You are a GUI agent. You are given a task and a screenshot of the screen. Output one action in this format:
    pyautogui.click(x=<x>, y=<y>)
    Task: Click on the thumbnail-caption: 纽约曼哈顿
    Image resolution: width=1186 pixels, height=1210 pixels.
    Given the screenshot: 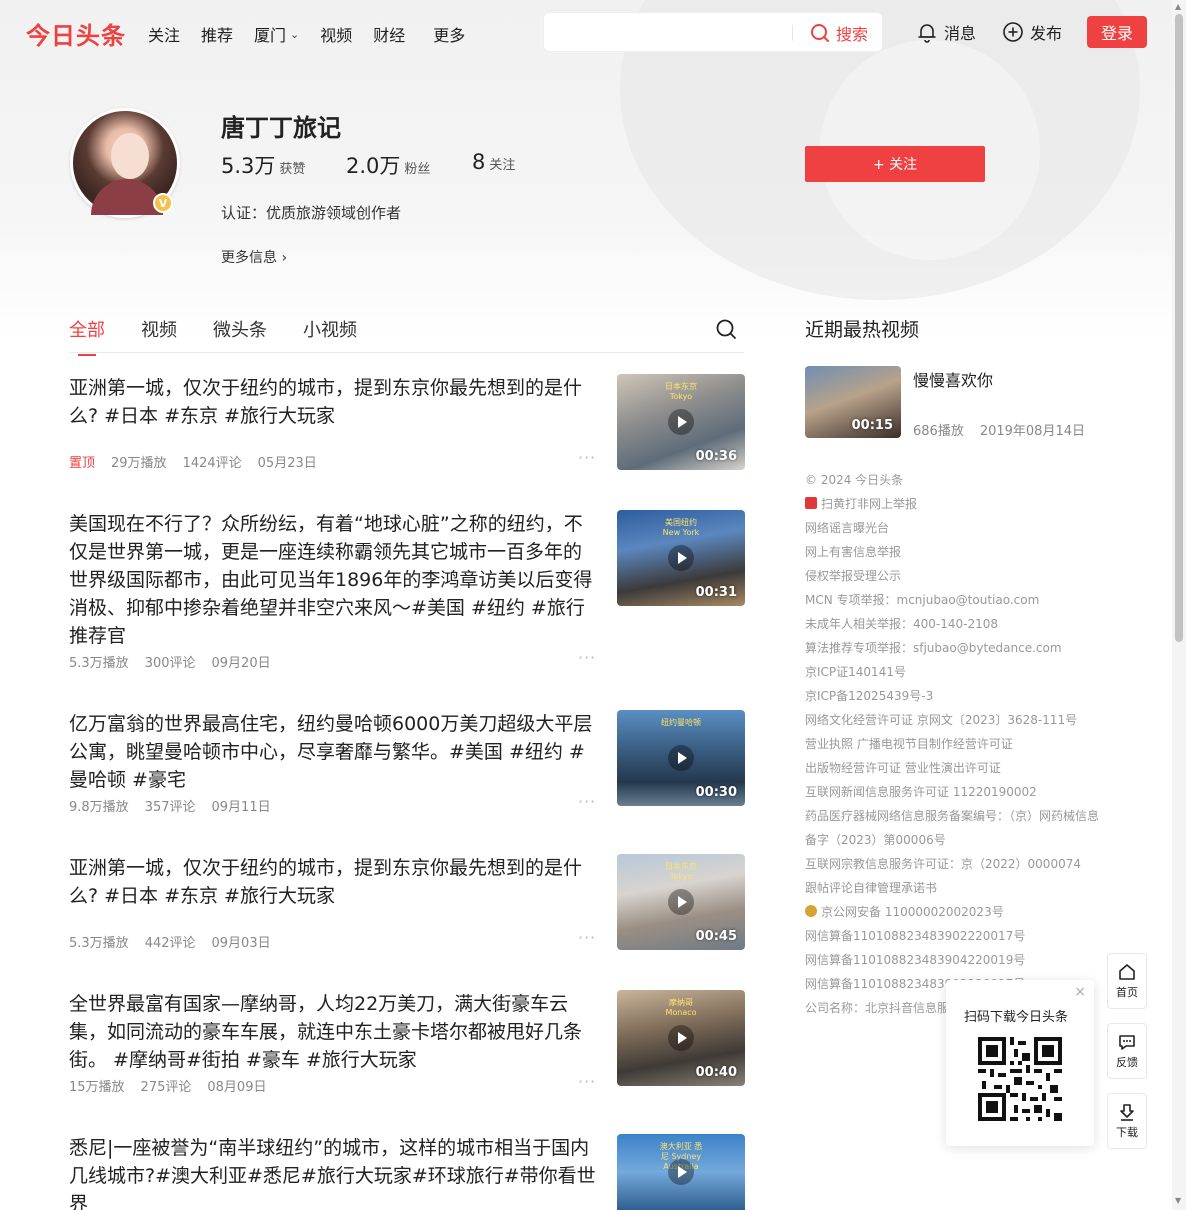 What is the action you would take?
    pyautogui.click(x=681, y=722)
    